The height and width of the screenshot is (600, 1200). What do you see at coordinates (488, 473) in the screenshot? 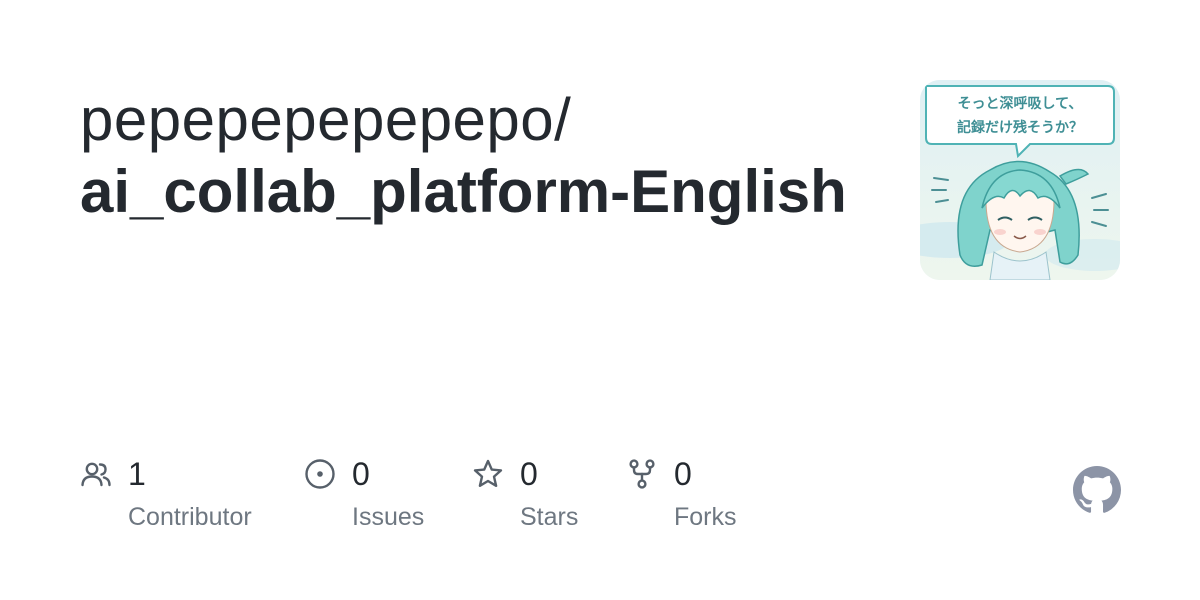
I see `star-icon` at bounding box center [488, 473].